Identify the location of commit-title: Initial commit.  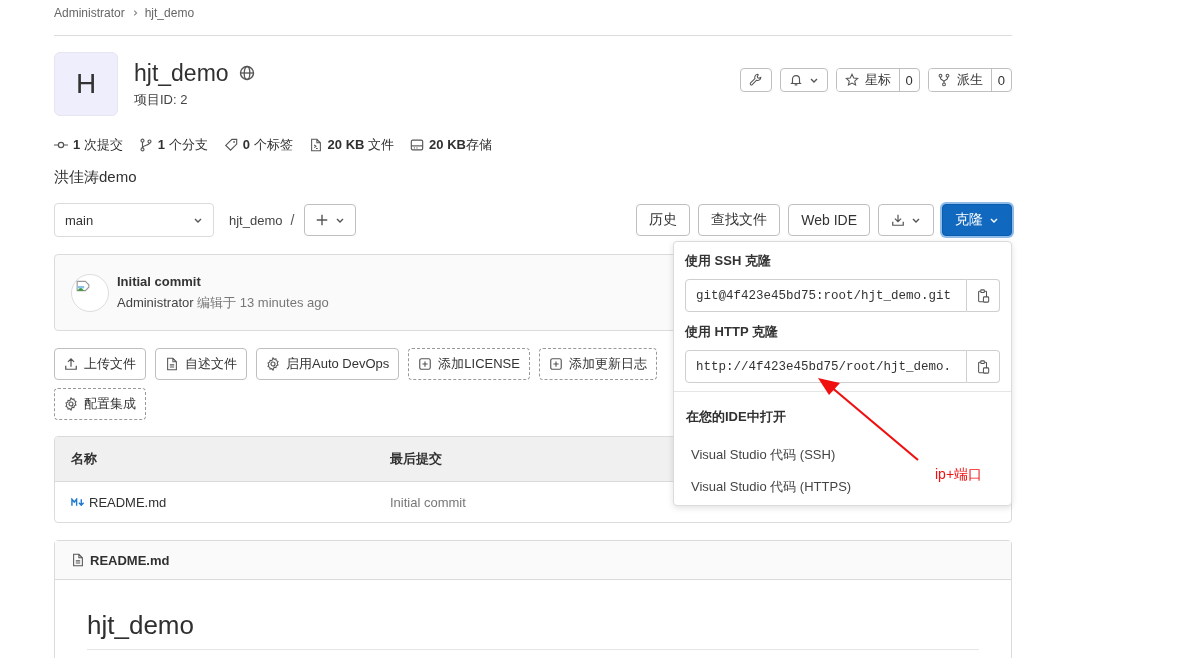
(223, 281).